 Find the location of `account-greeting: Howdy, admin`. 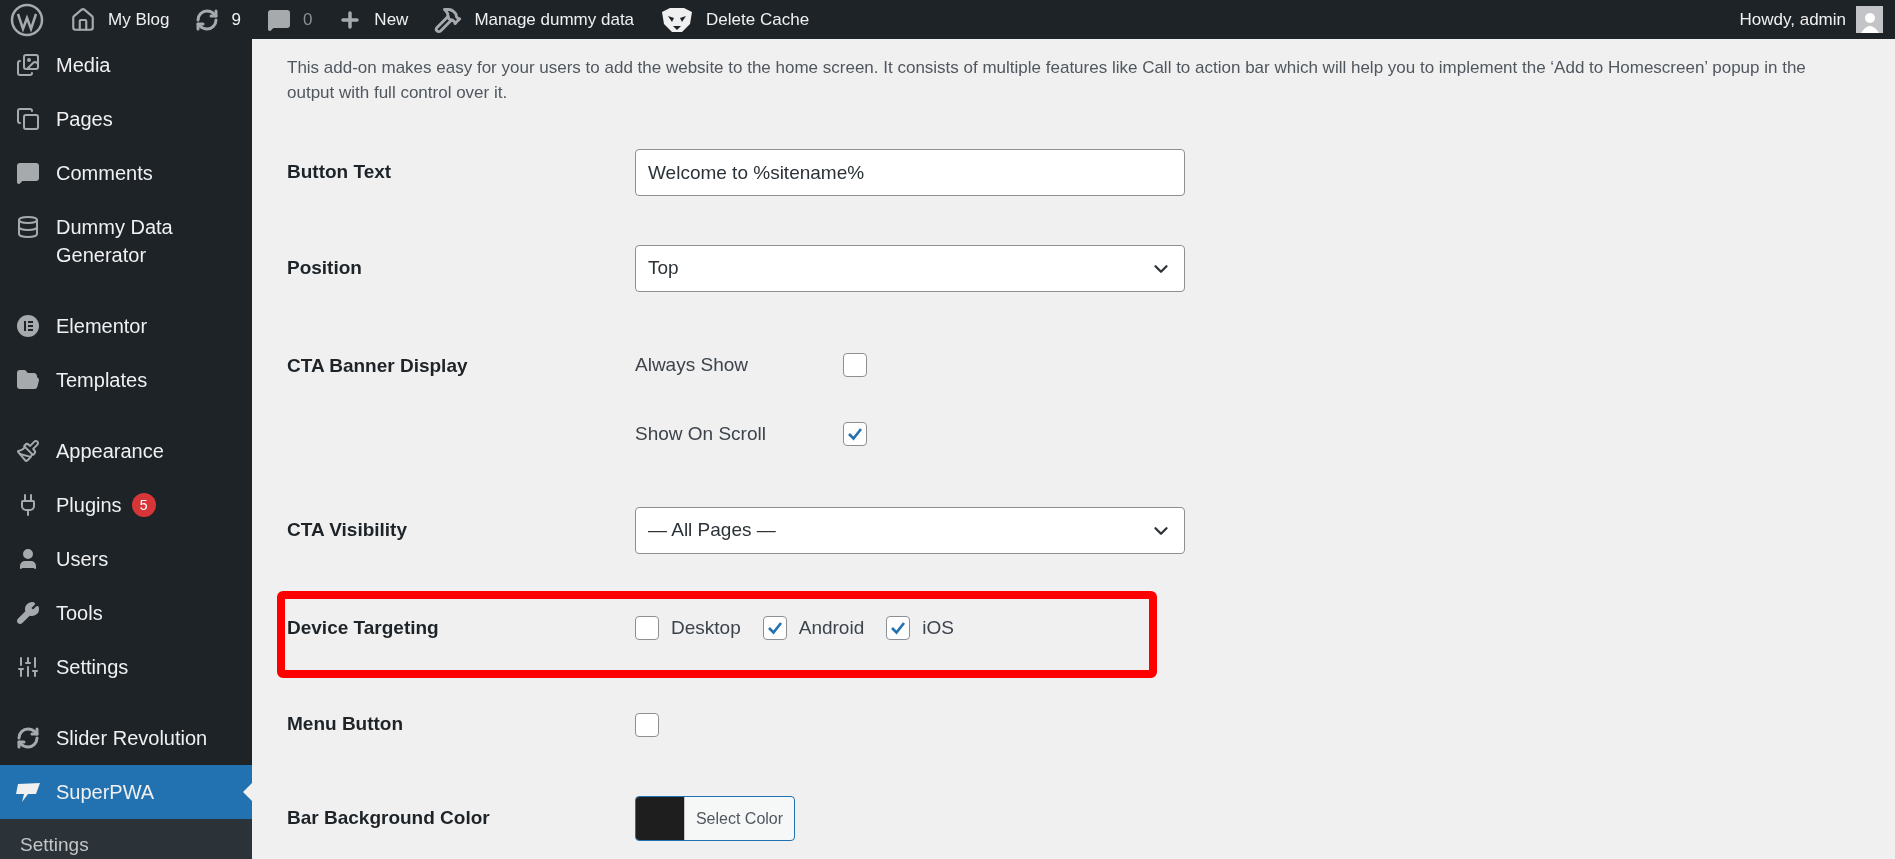

account-greeting: Howdy, admin is located at coordinates (1792, 19).